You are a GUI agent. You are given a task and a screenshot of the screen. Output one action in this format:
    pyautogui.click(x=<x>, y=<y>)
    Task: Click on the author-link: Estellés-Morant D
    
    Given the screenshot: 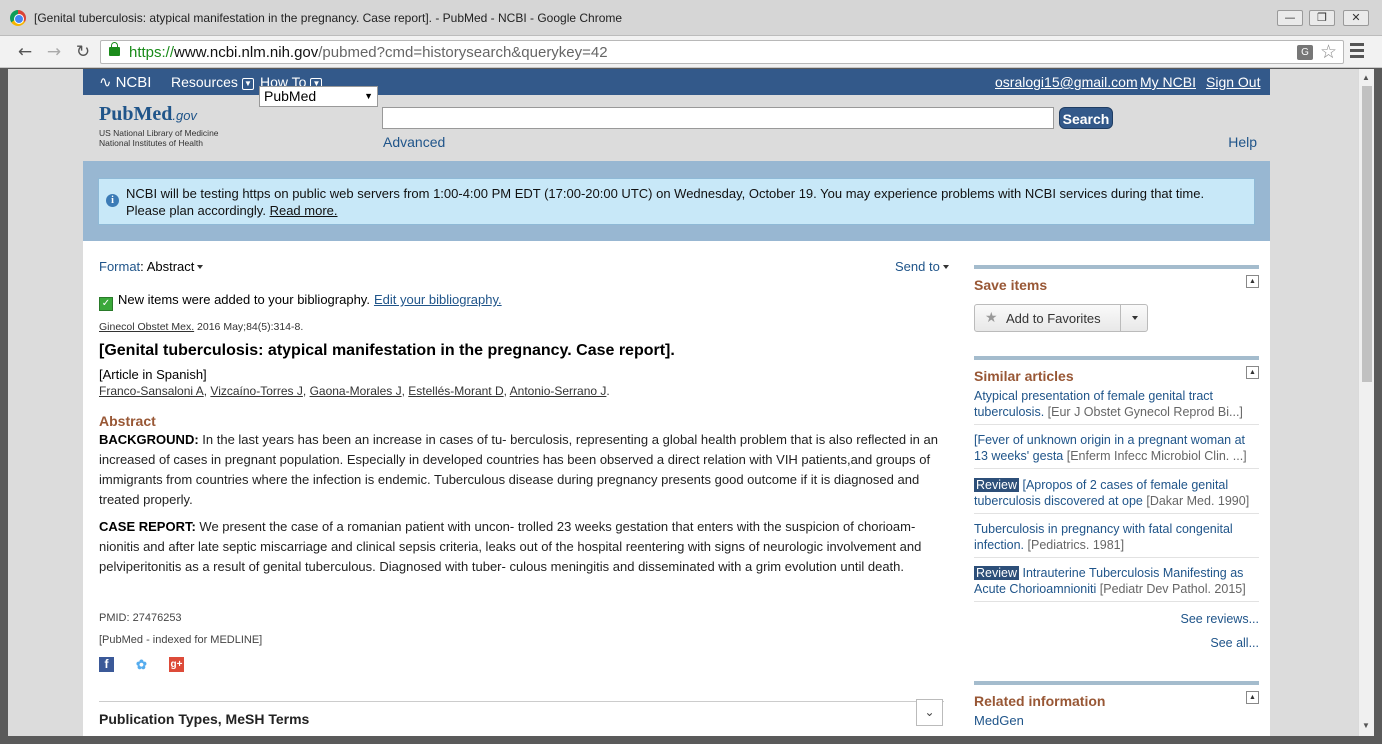 What is the action you would take?
    pyautogui.click(x=455, y=391)
    